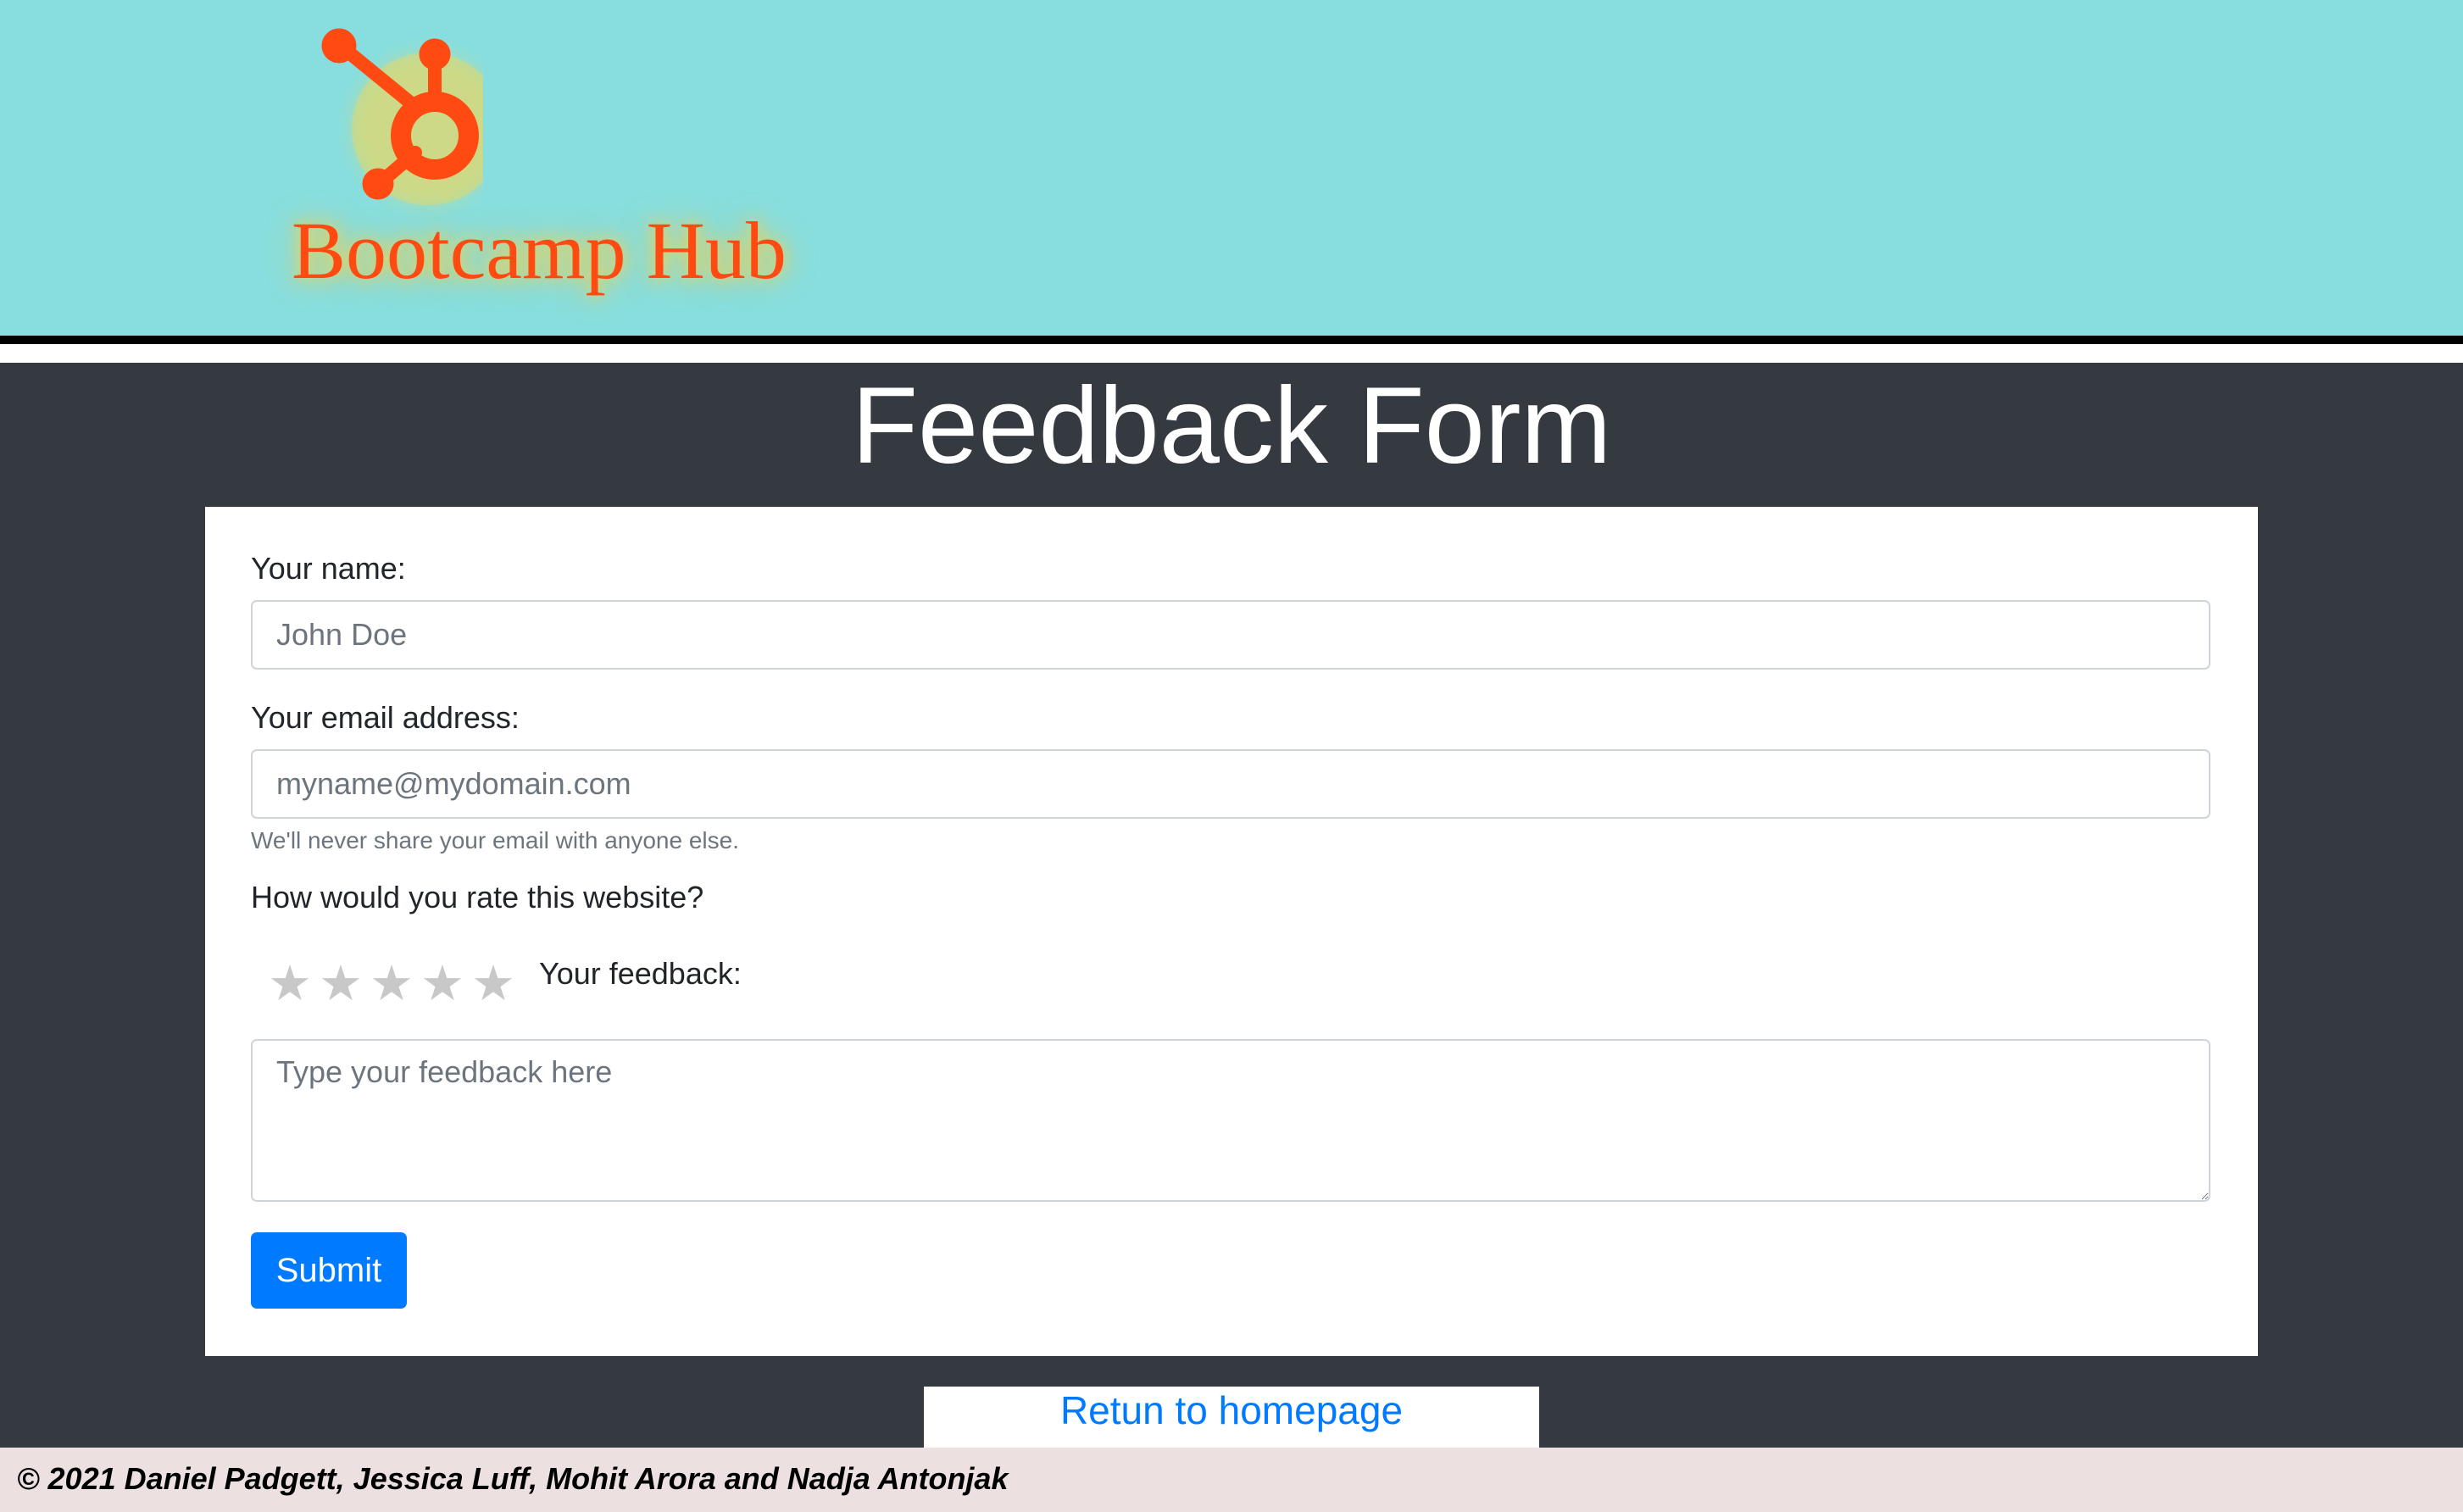  Describe the element at coordinates (539, 251) in the screenshot. I see `brand-name: Bootcamp Hub` at that location.